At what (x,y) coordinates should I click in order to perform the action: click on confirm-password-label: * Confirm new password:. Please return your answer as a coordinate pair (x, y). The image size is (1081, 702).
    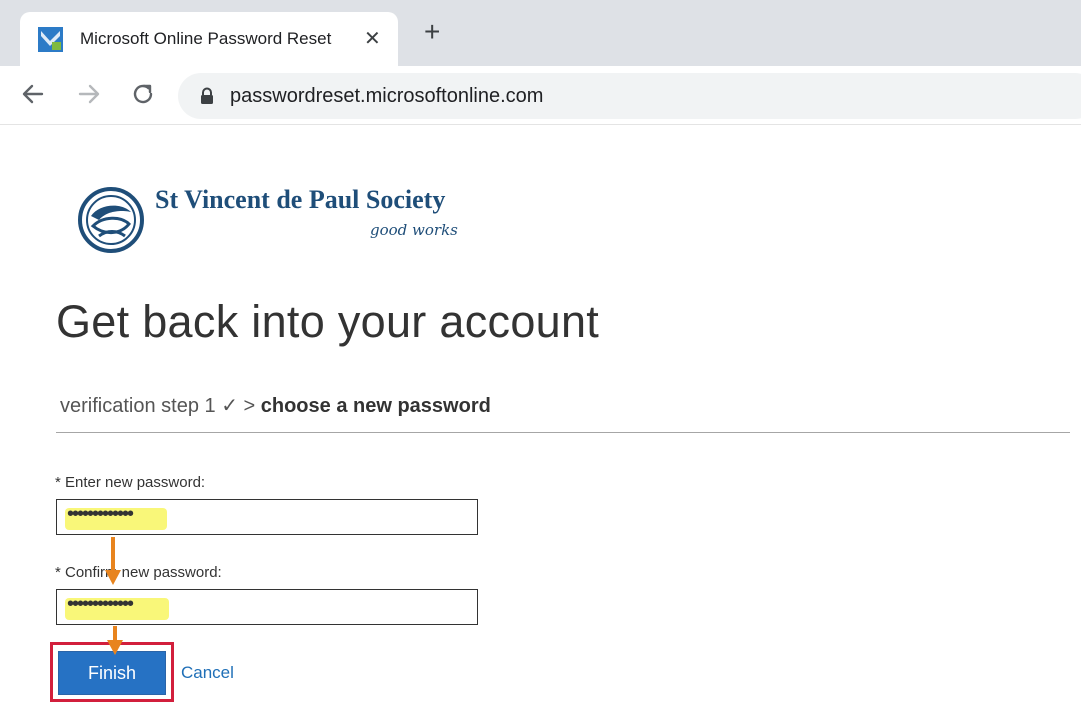
    Looking at the image, I should click on (138, 572).